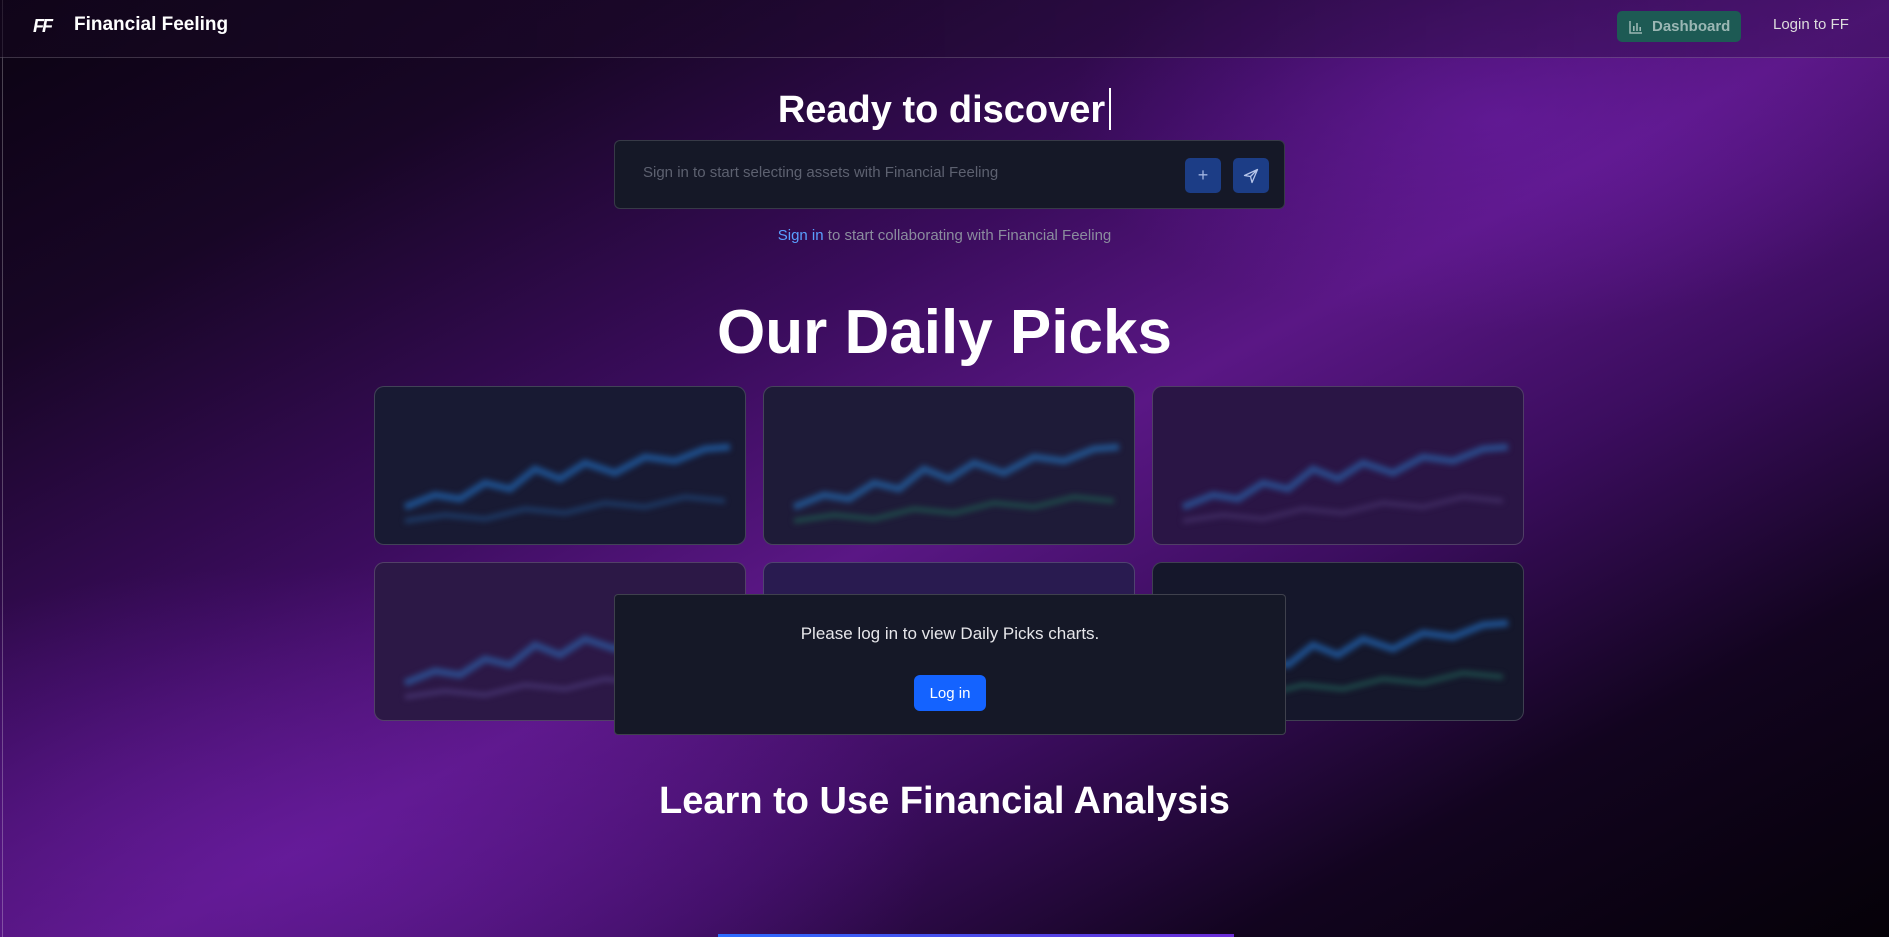  Describe the element at coordinates (1110, 109) in the screenshot. I see `typing-caret` at that location.